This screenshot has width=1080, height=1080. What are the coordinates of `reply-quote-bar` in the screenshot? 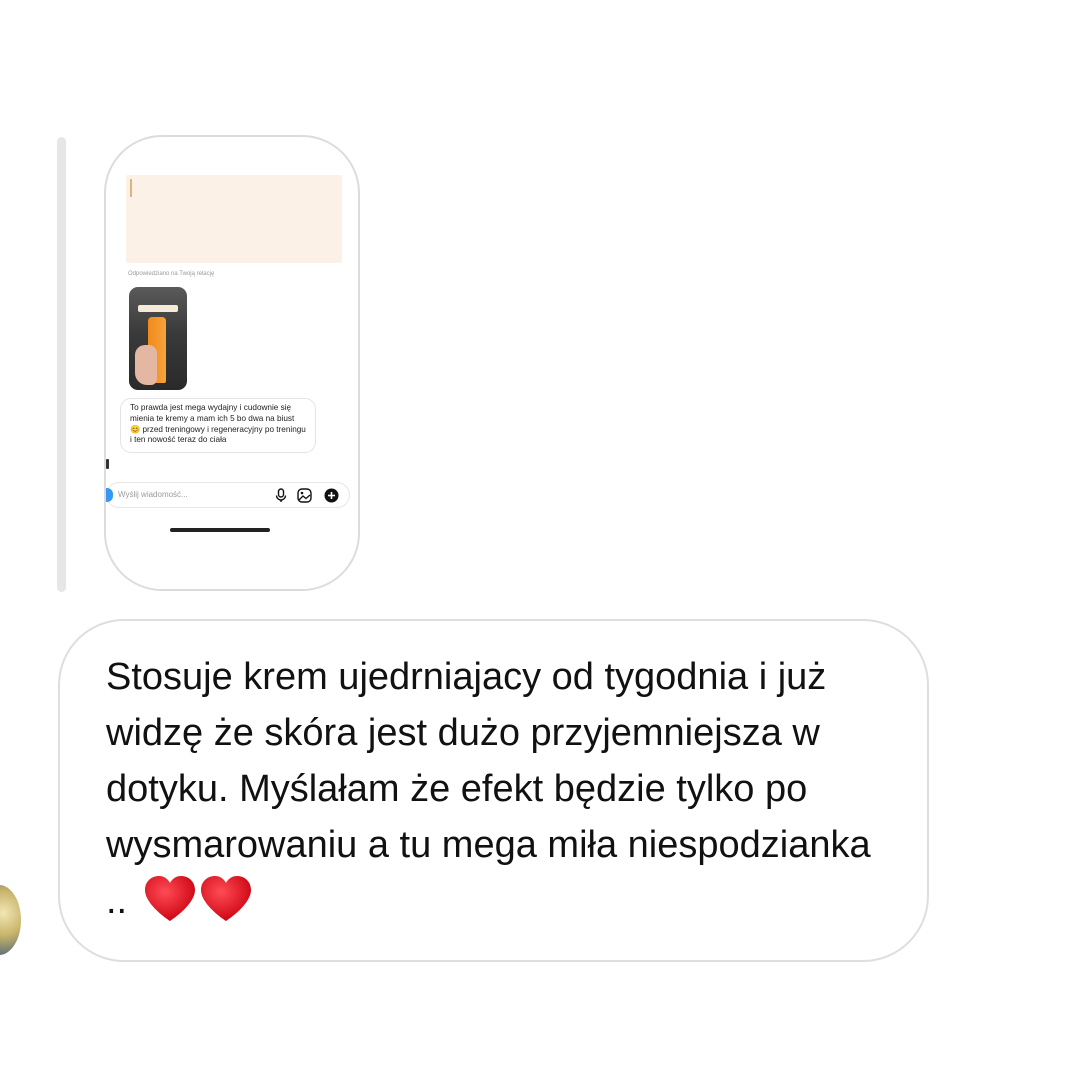 It's located at (61, 364).